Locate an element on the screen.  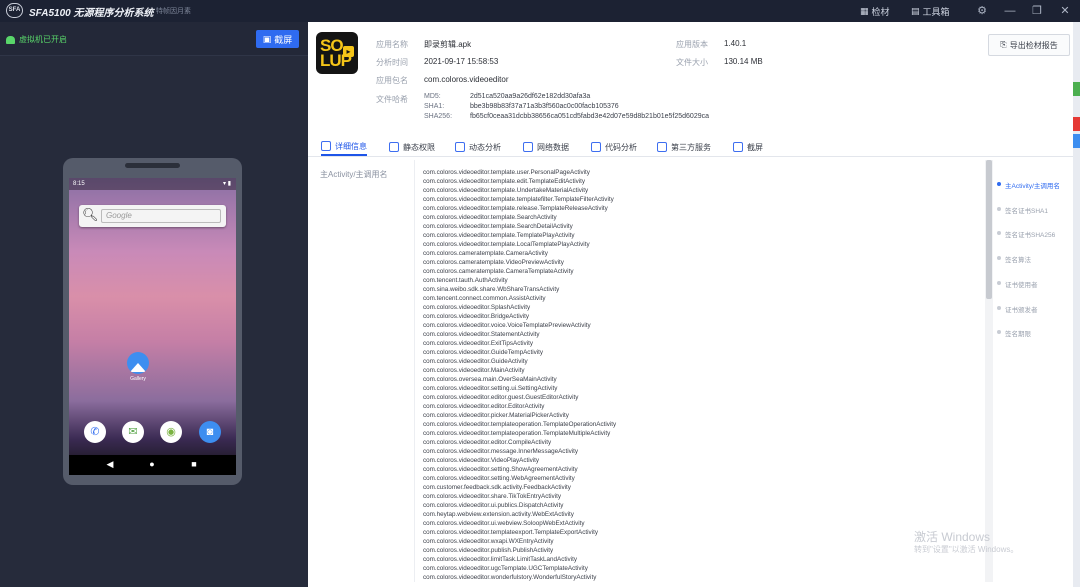
phone-nav-bar: ◀ ● ■ is located at coordinates (152, 465).